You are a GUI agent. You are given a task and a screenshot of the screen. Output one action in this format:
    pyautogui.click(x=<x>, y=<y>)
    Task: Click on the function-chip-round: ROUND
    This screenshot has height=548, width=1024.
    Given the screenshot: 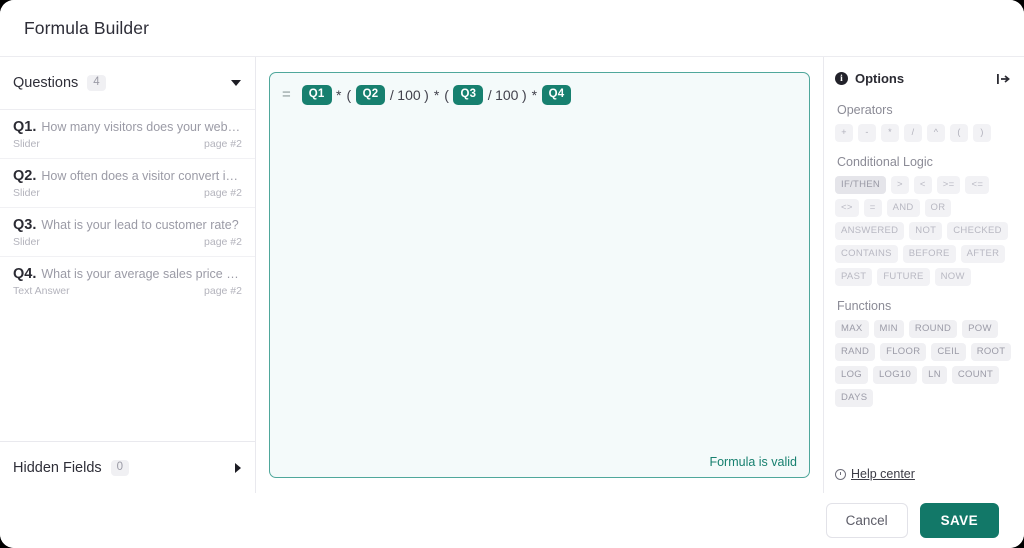 What is the action you would take?
    pyautogui.click(x=933, y=328)
    